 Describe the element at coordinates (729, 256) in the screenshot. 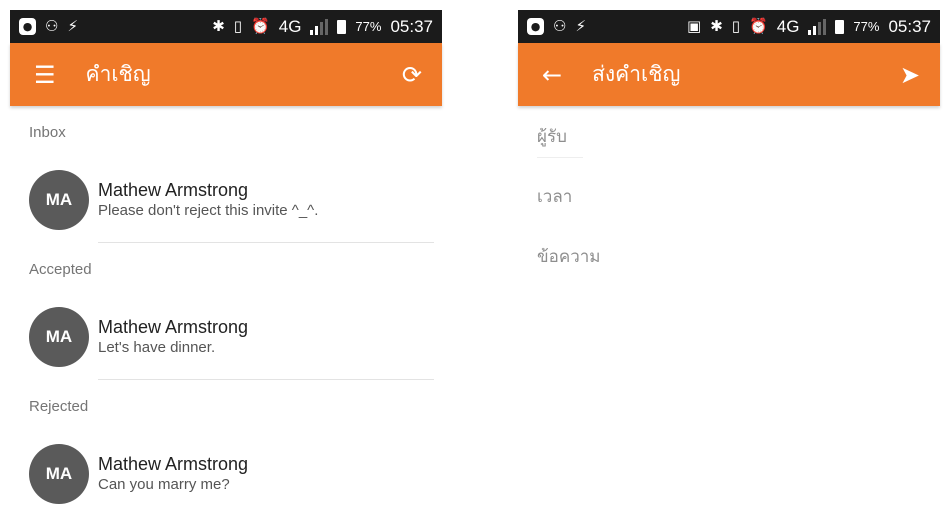

I see `message-field: ข้อความ` at that location.